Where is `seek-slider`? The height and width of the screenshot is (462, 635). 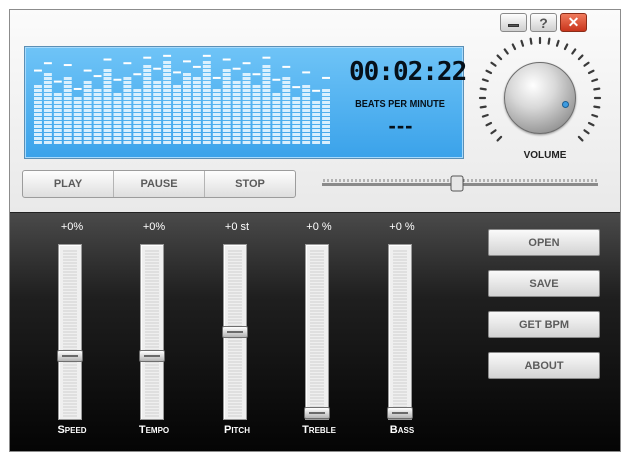 seek-slider is located at coordinates (460, 184).